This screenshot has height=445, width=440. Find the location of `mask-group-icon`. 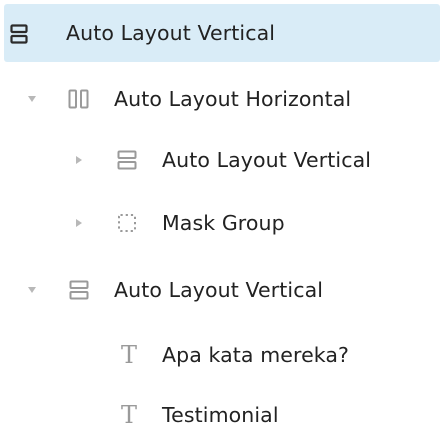

mask-group-icon is located at coordinates (127, 223).